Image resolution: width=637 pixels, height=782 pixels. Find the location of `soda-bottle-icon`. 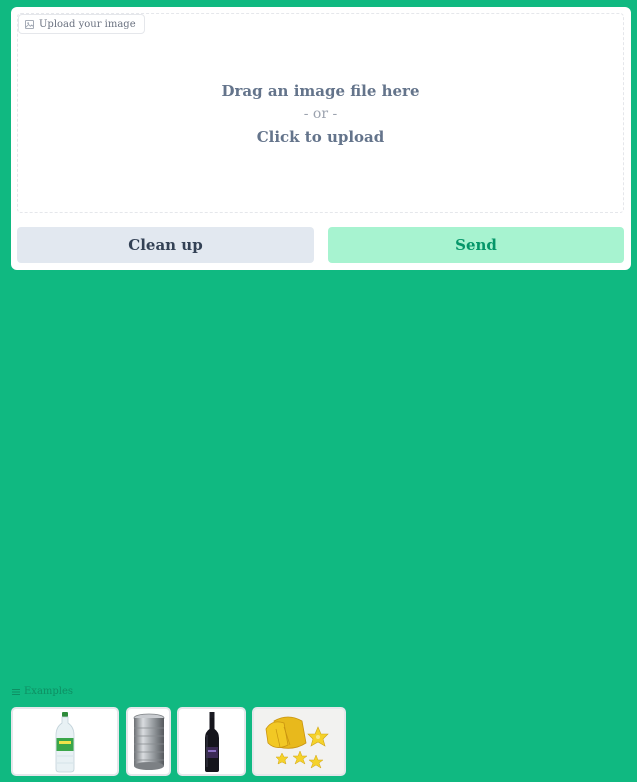

soda-bottle-icon is located at coordinates (65, 741).